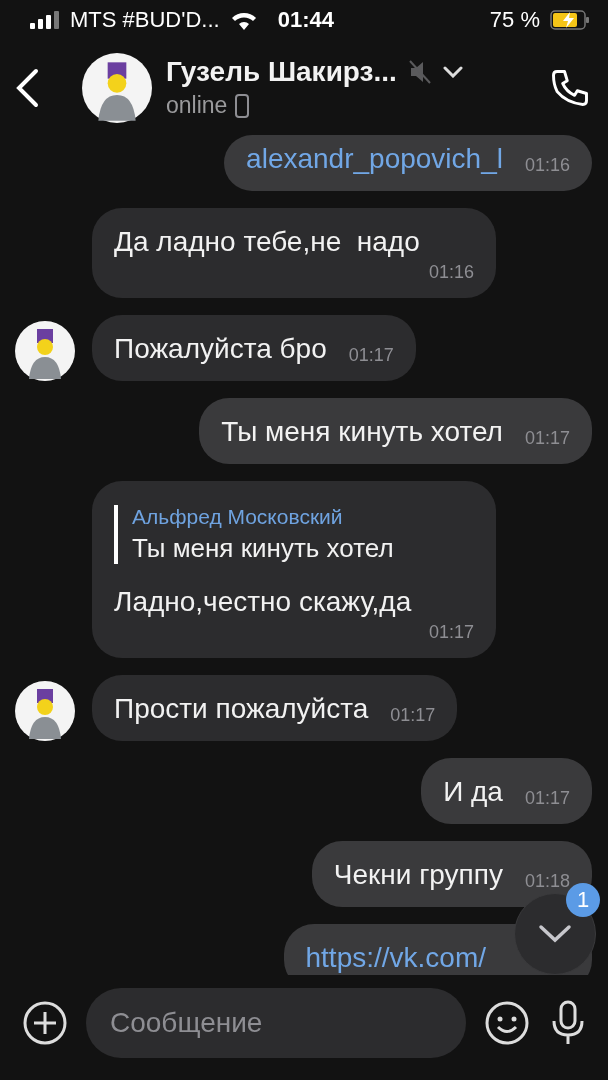 Image resolution: width=608 pixels, height=1080 pixels. What do you see at coordinates (241, 709) in the screenshot?
I see `message-text: Прости пожалуйста` at bounding box center [241, 709].